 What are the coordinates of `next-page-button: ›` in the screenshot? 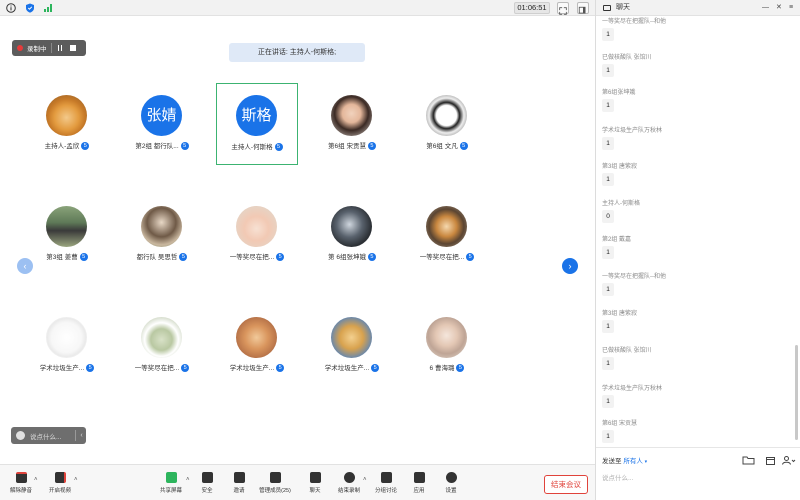 It's located at (570, 266).